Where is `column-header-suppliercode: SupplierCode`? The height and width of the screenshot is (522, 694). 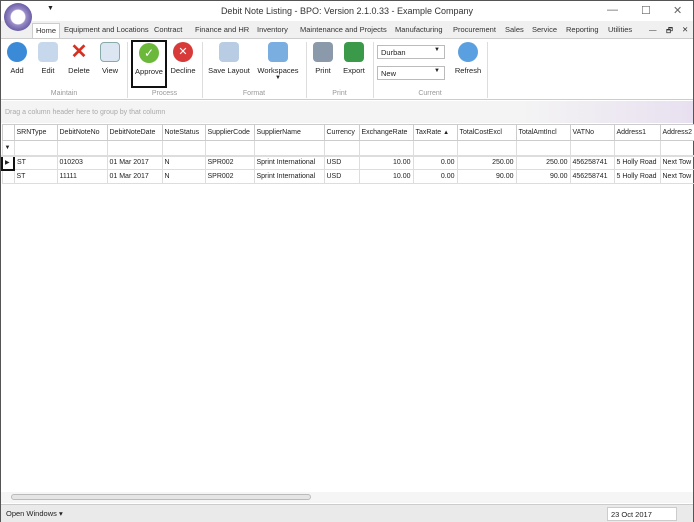 column-header-suppliercode: SupplierCode is located at coordinates (229, 132).